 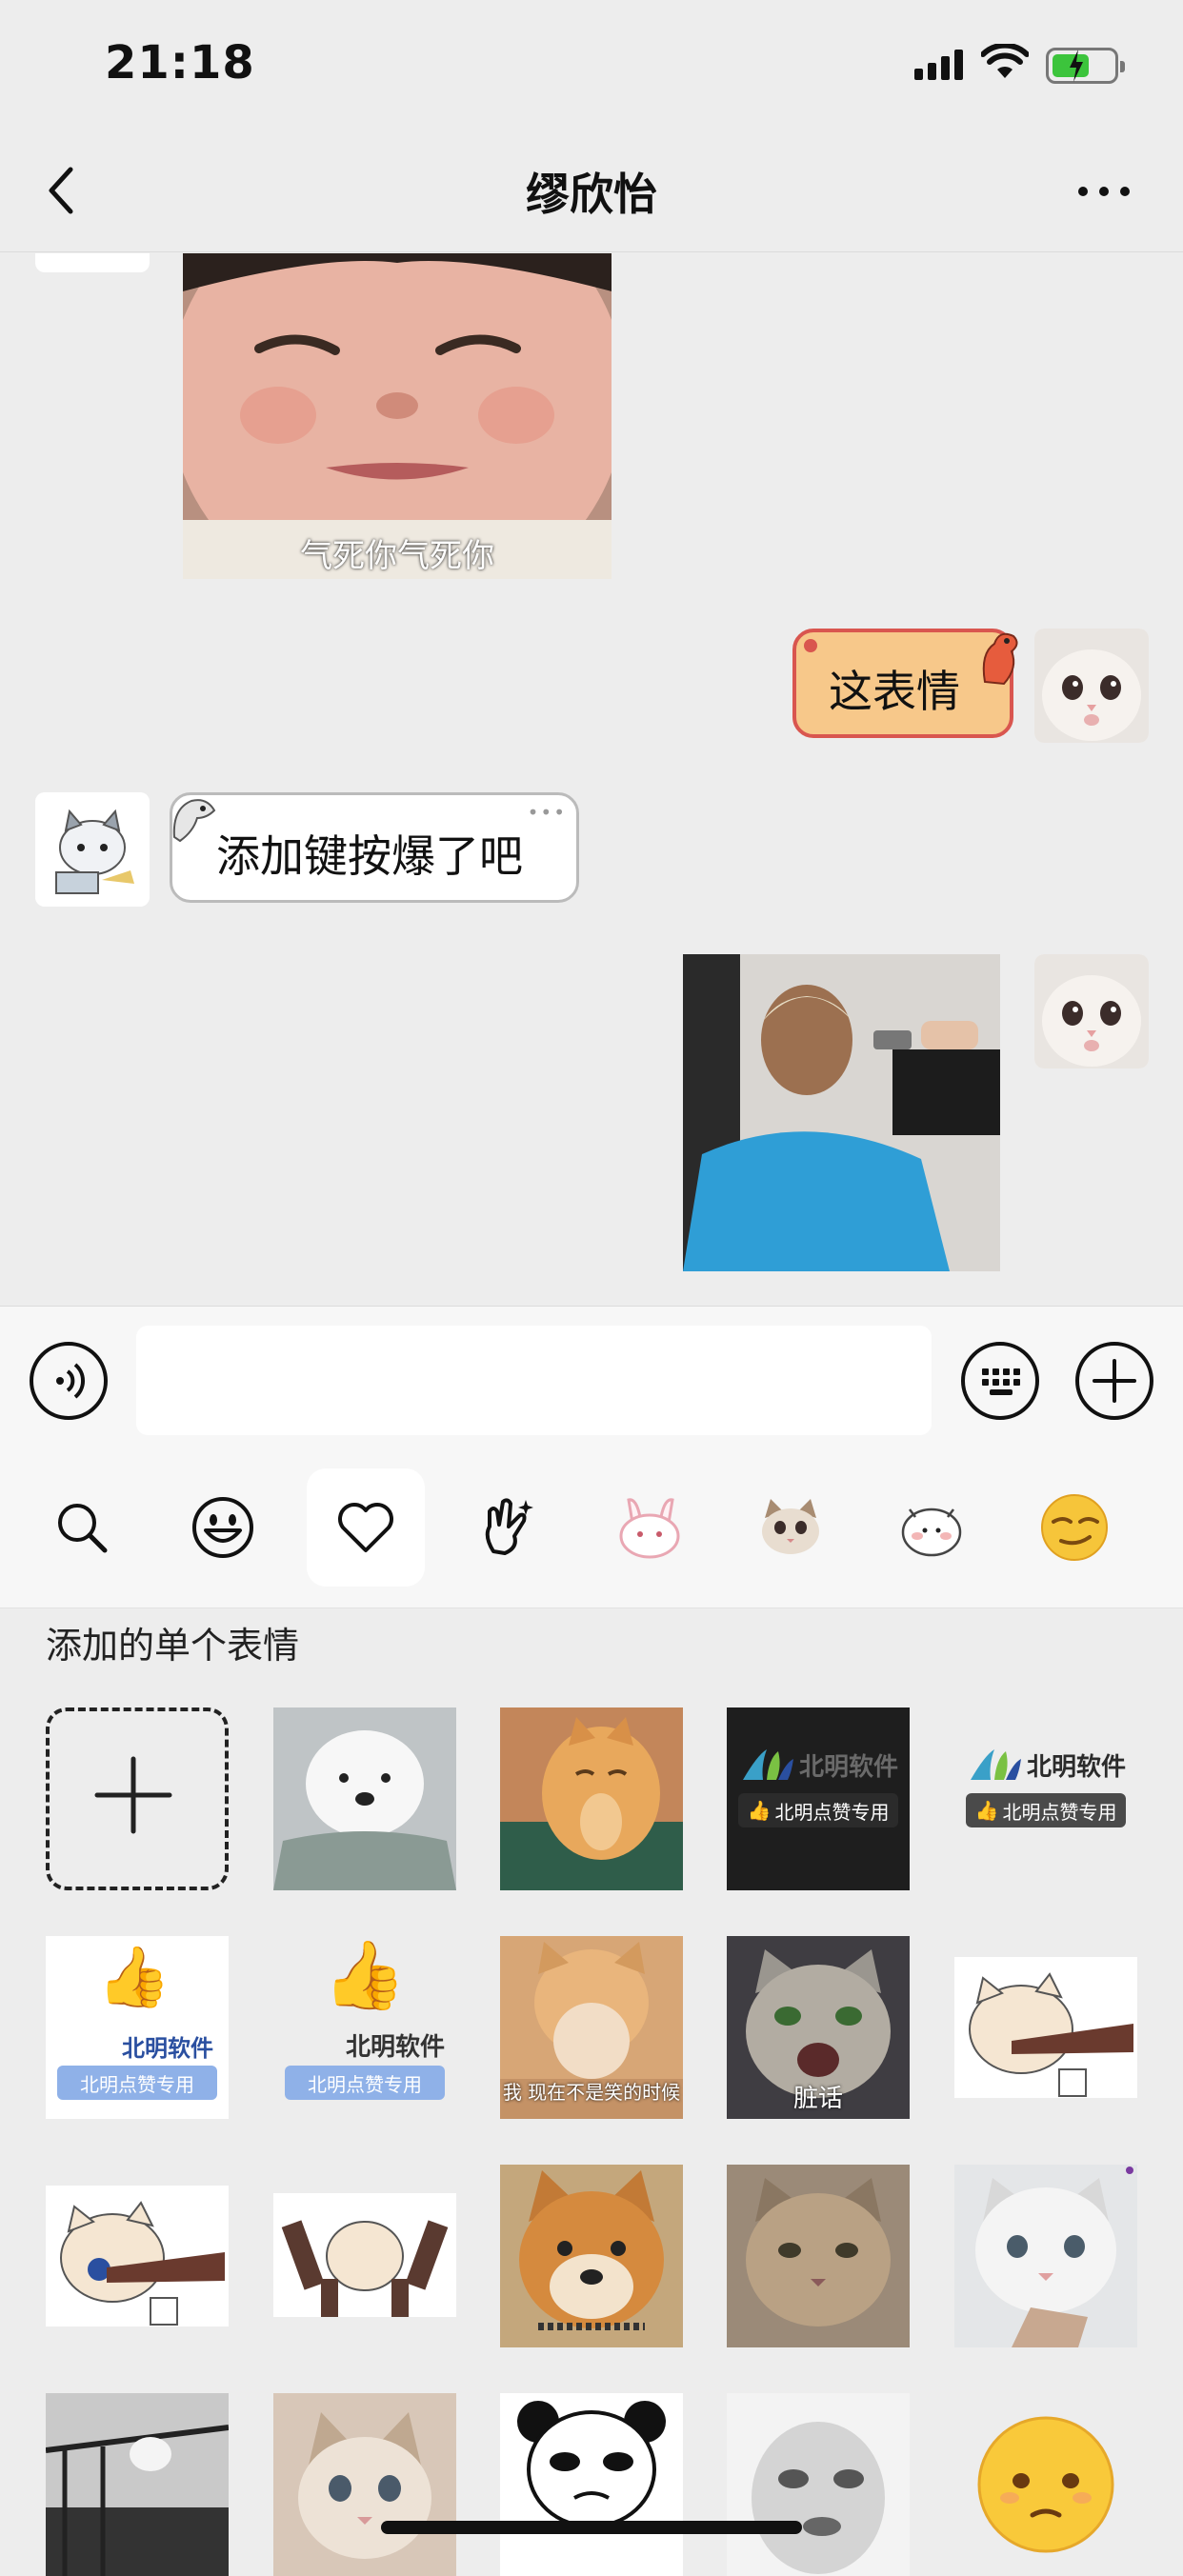 What do you see at coordinates (173, 1646) in the screenshot?
I see `section-title: 添加的单个表情` at bounding box center [173, 1646].